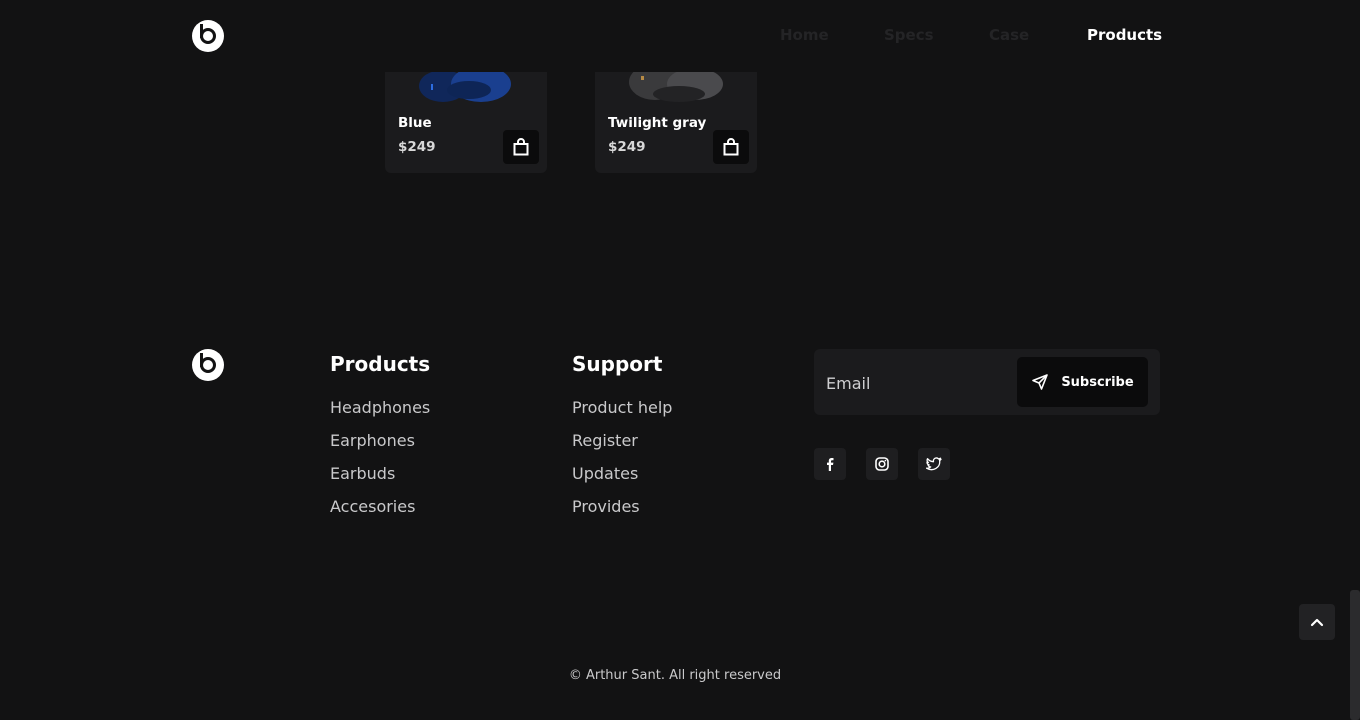  I want to click on scroll-to-top-button, so click(1317, 622).